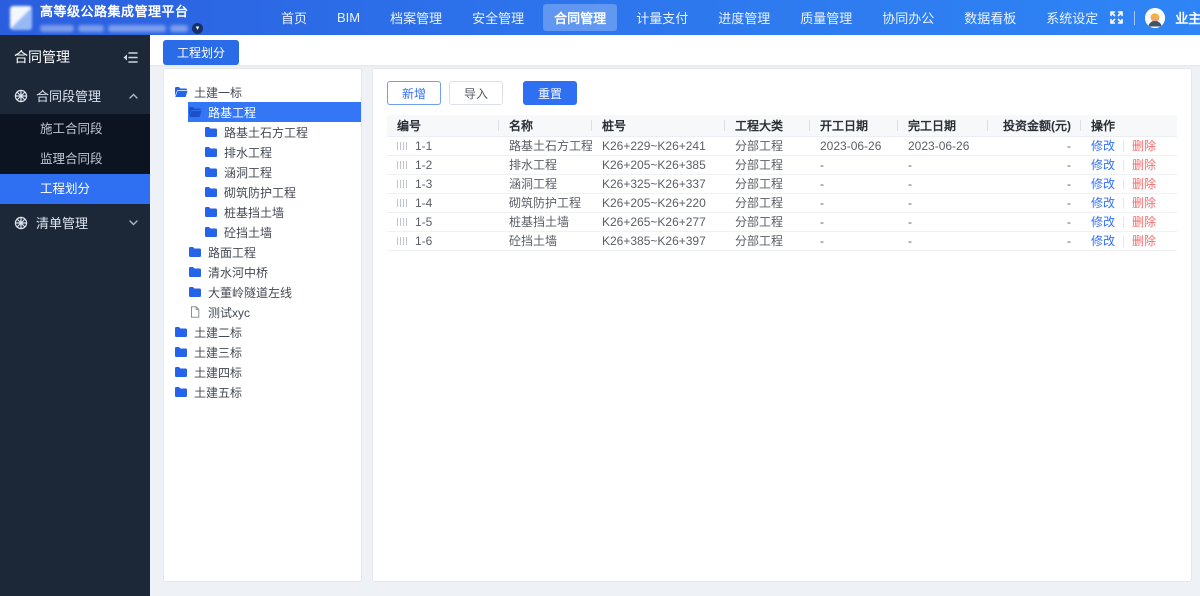 This screenshot has height=596, width=1200. What do you see at coordinates (282, 232) in the screenshot?
I see `tree-node: 砼挡土墙` at bounding box center [282, 232].